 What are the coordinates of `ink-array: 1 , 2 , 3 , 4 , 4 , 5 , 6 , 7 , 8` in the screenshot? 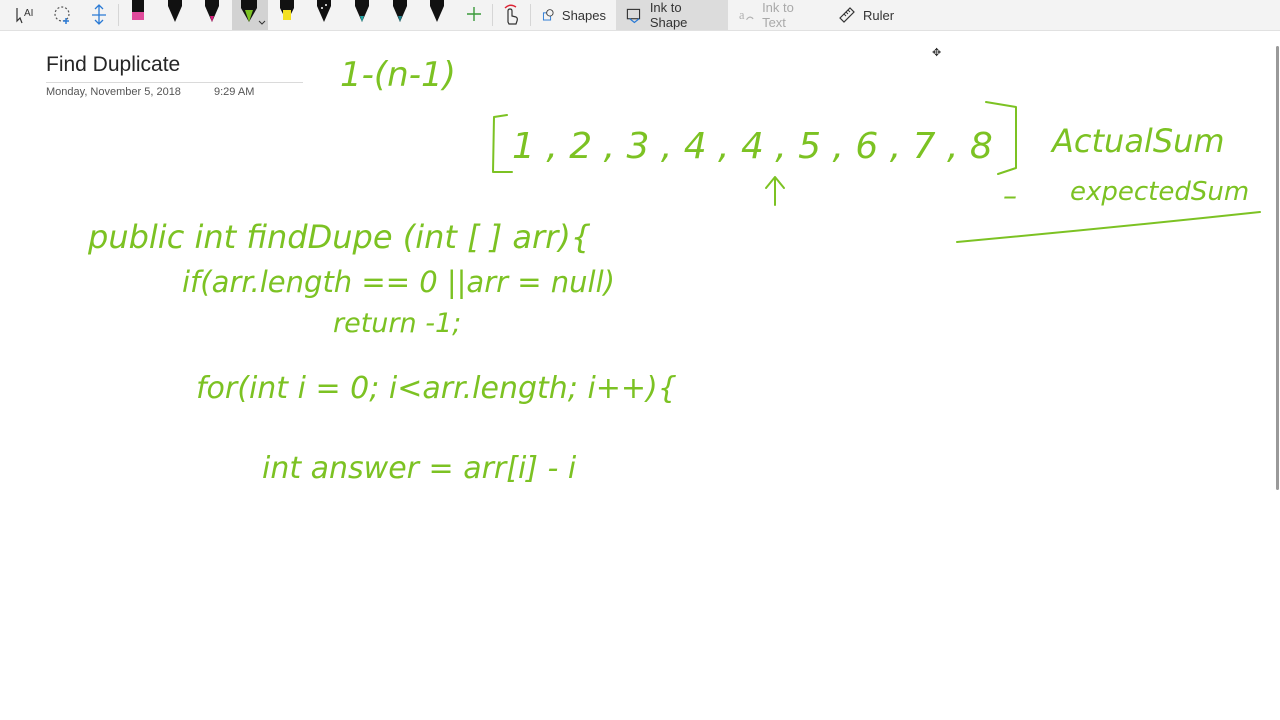 It's located at (752, 146).